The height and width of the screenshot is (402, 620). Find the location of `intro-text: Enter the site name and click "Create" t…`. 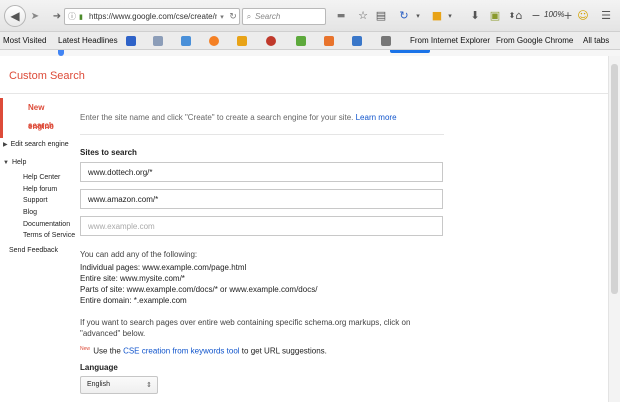

intro-text: Enter the site name and click "Create" t… is located at coordinates (238, 117).